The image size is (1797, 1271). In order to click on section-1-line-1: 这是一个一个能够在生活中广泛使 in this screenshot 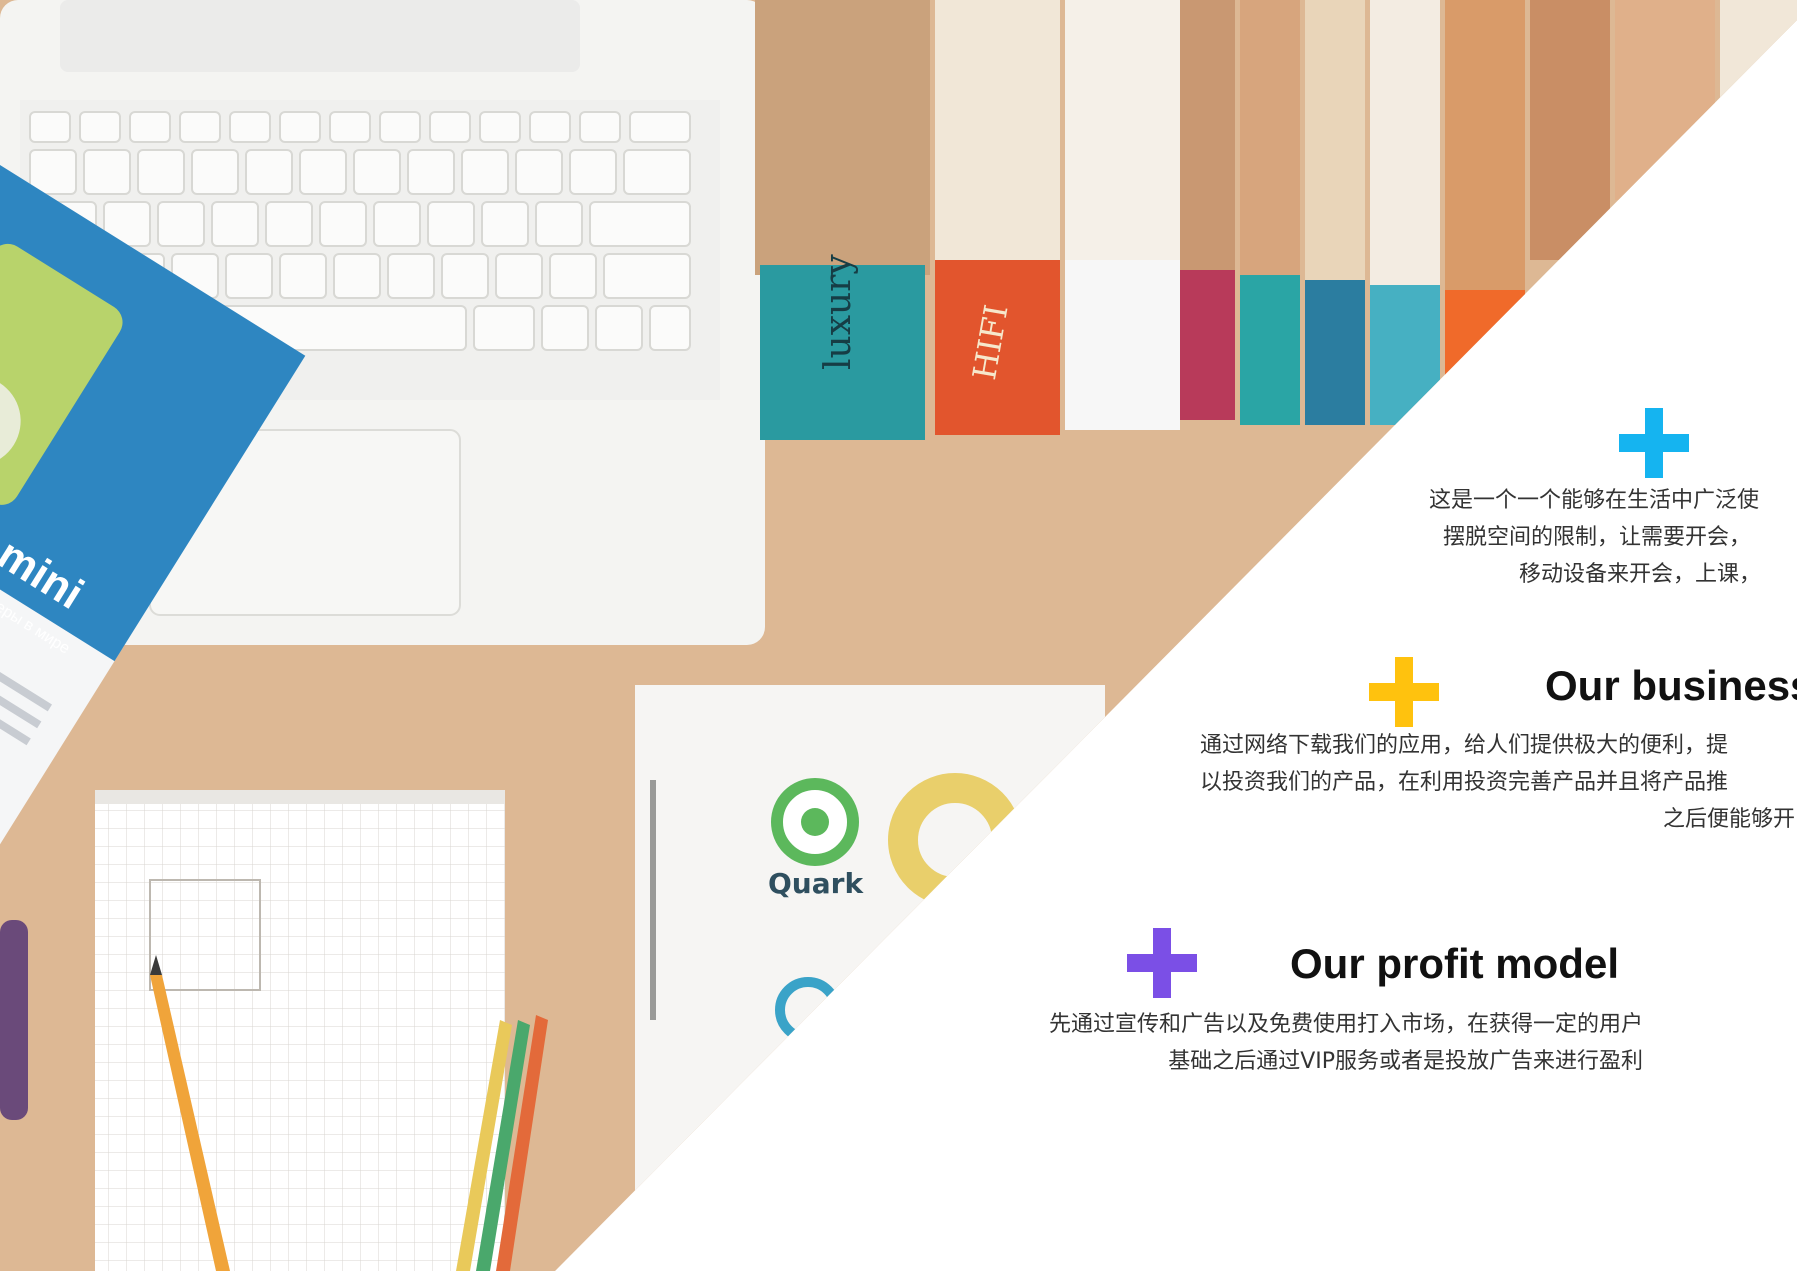, I will do `click(1594, 500)`.